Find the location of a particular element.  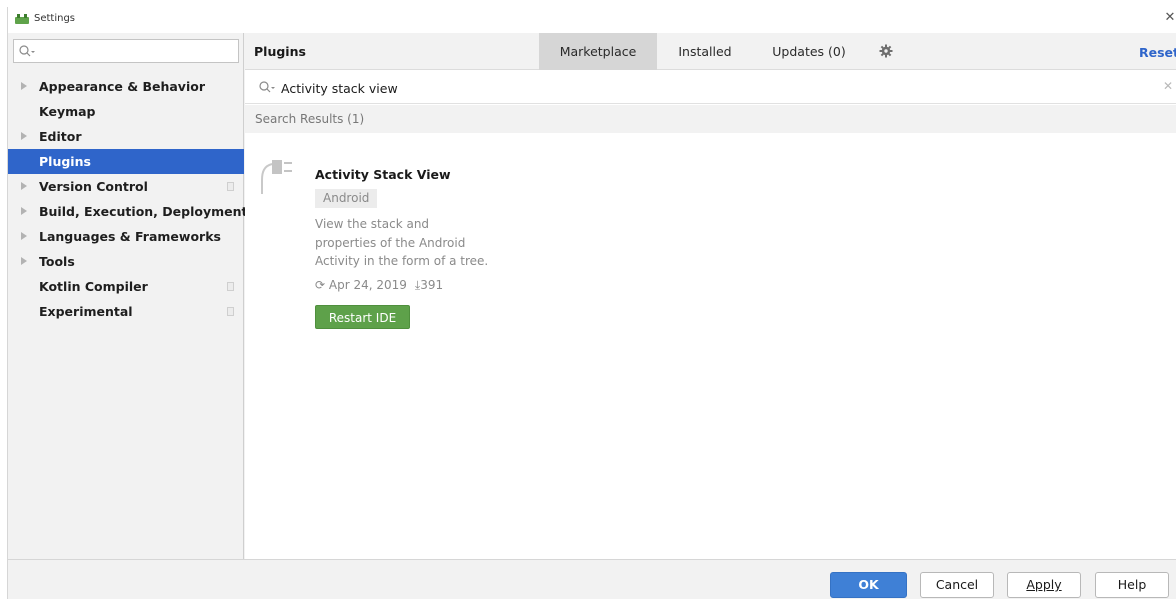

sidebar-search is located at coordinates (126, 51).